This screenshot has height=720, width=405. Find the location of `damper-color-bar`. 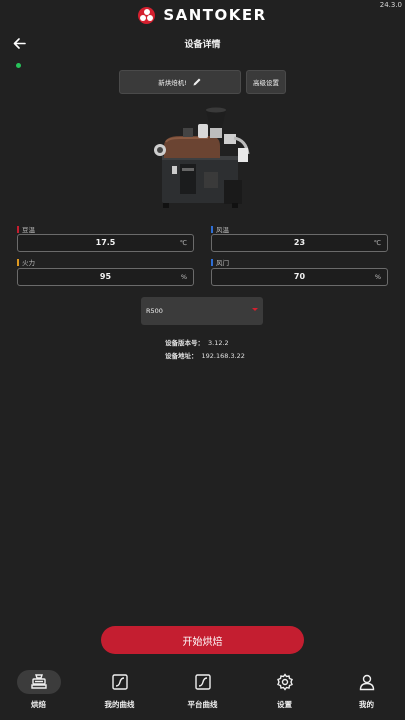

damper-color-bar is located at coordinates (212, 262).